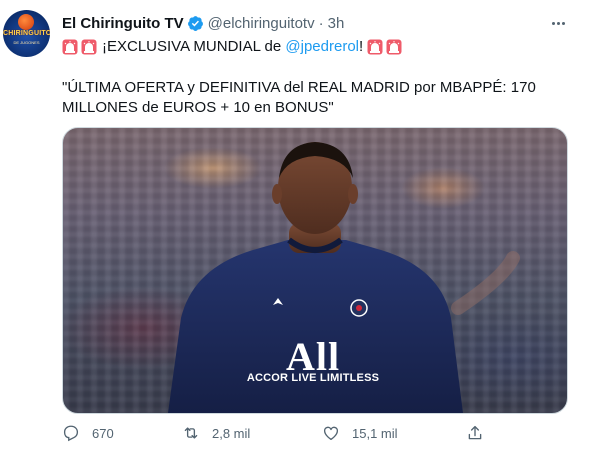 The width and height of the screenshot is (594, 450). What do you see at coordinates (361, 46) in the screenshot?
I see `mention-suffix: !` at bounding box center [361, 46].